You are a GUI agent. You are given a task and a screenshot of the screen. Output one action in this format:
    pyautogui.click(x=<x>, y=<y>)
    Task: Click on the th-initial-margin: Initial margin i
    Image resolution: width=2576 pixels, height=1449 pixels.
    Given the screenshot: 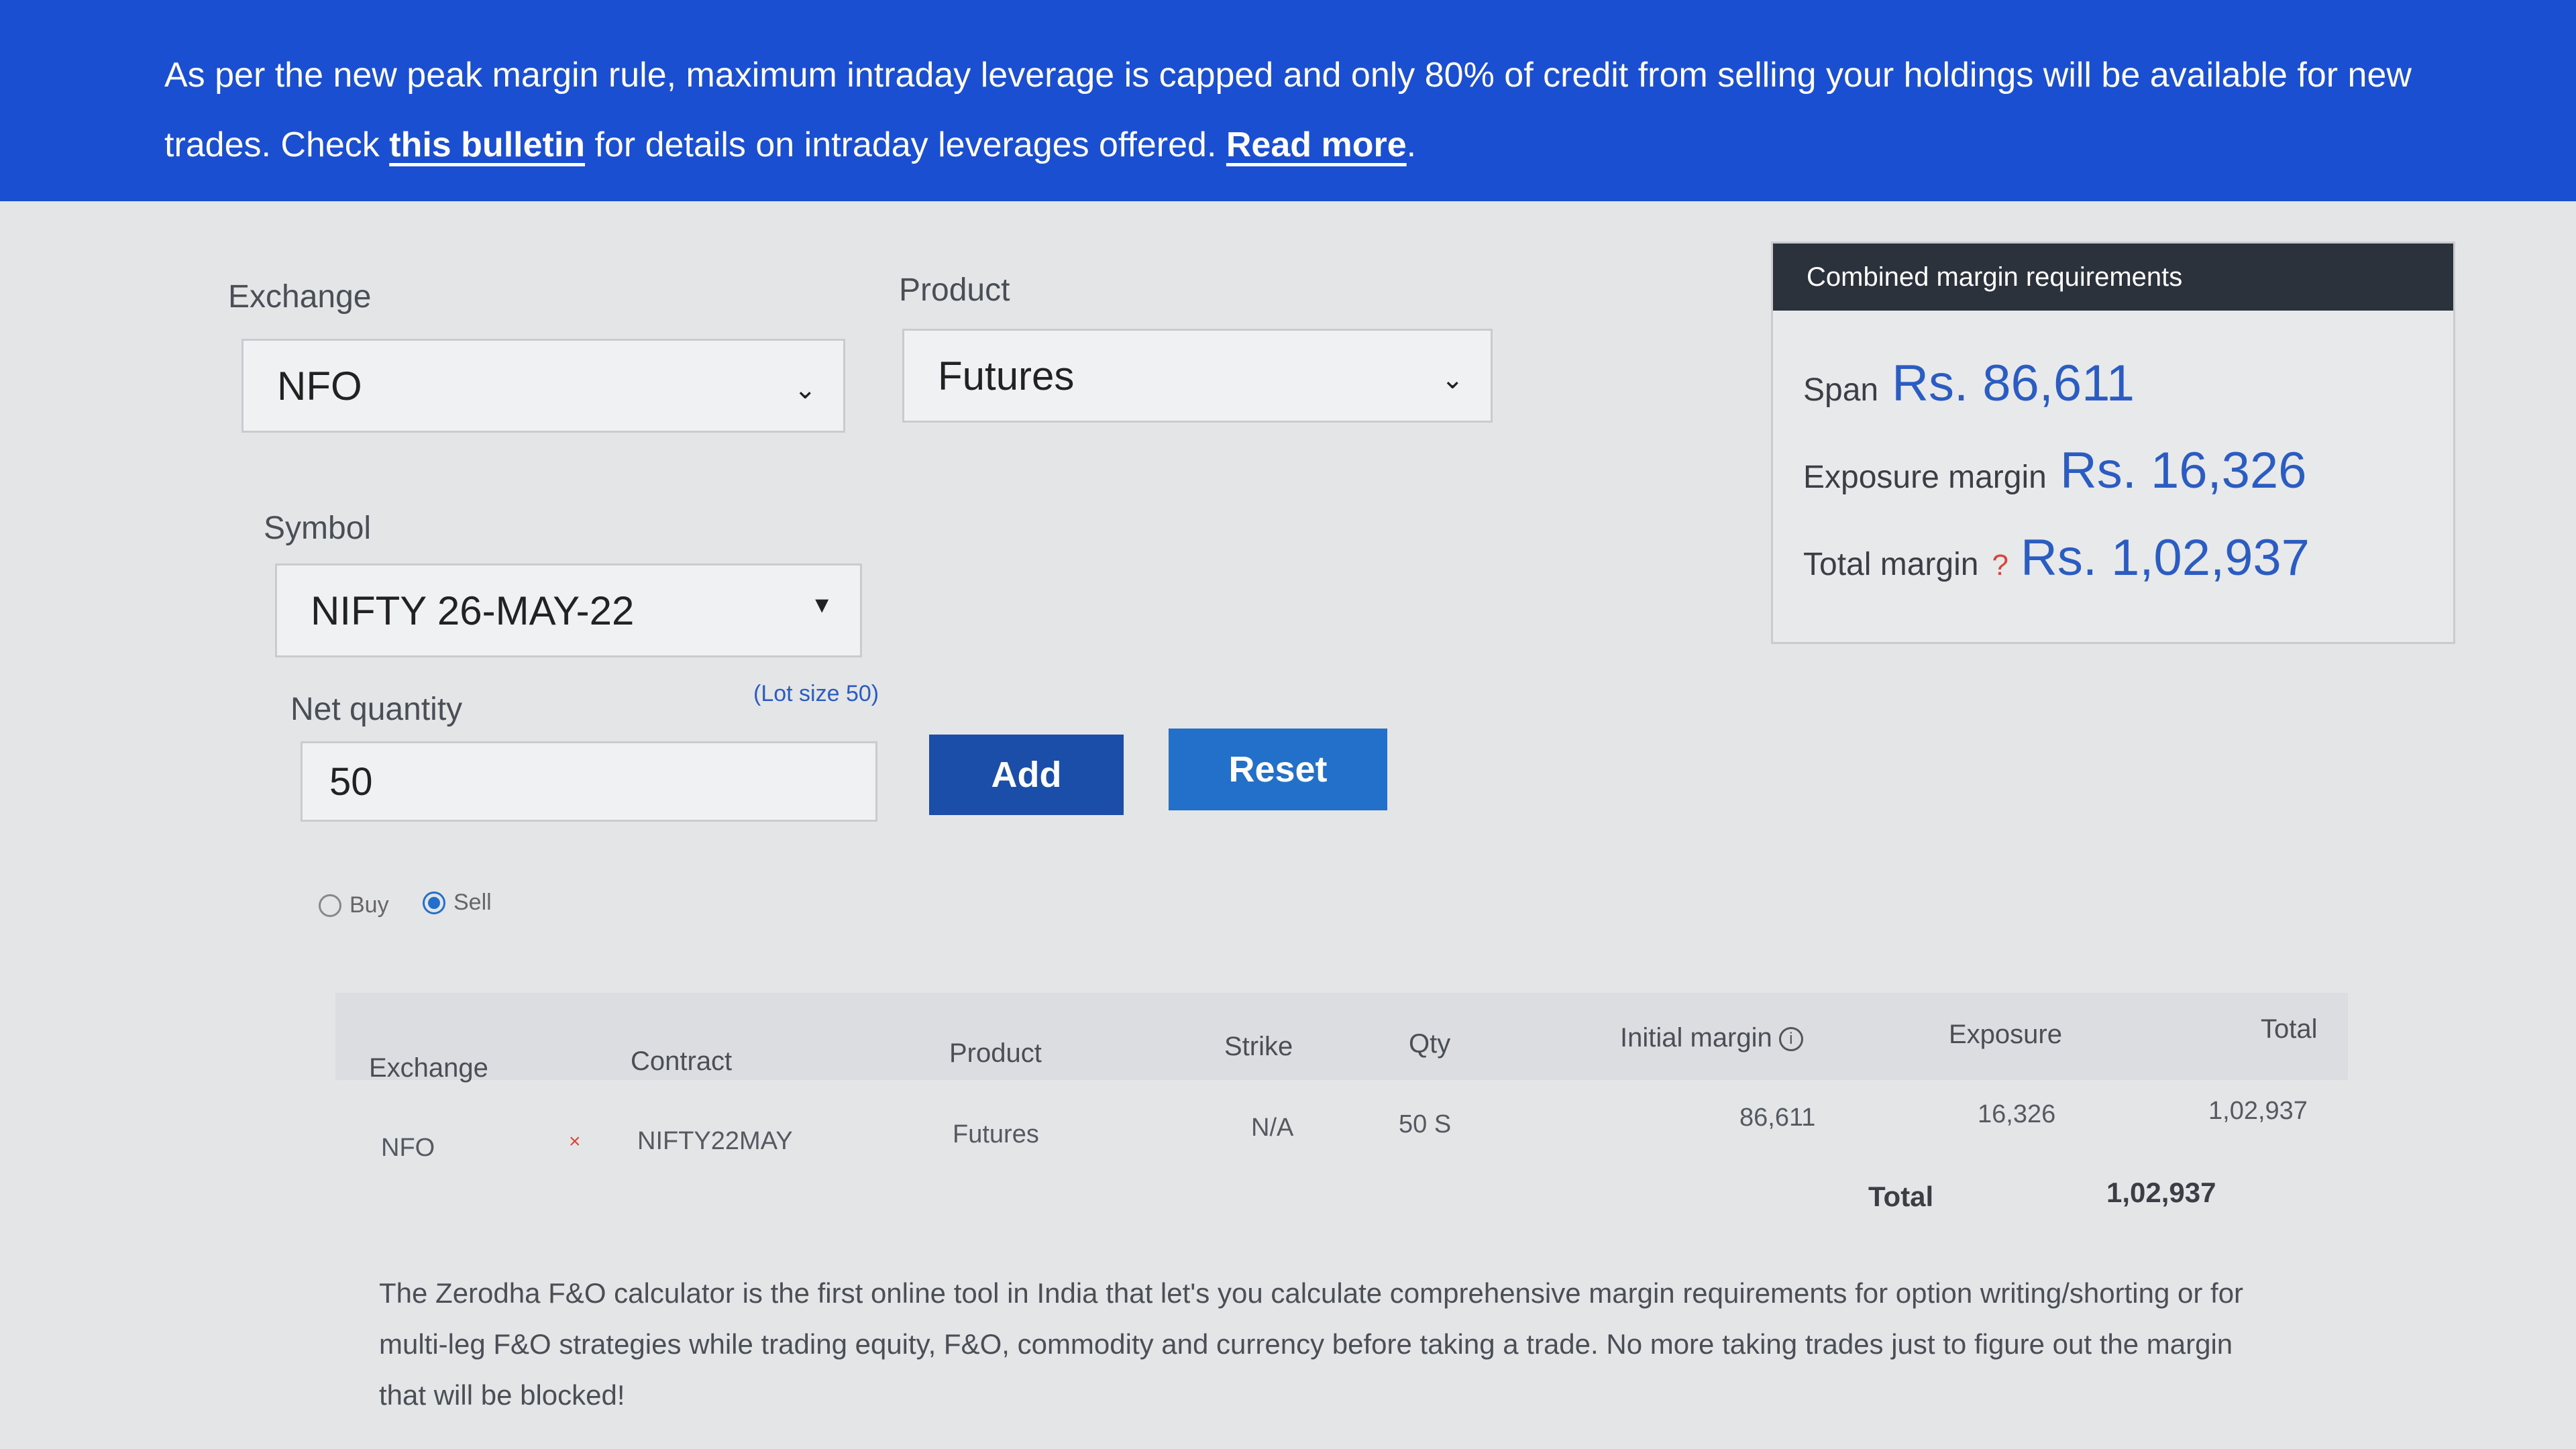 What is the action you would take?
    pyautogui.click(x=1711, y=1038)
    